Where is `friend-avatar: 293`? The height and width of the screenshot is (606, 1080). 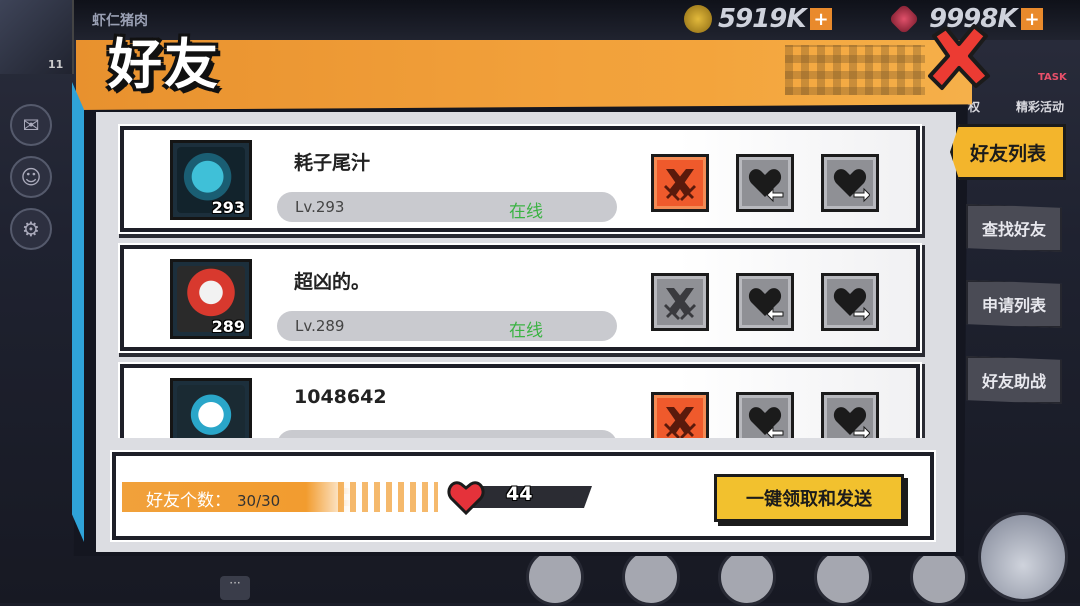 friend-avatar: 293 is located at coordinates (211, 180).